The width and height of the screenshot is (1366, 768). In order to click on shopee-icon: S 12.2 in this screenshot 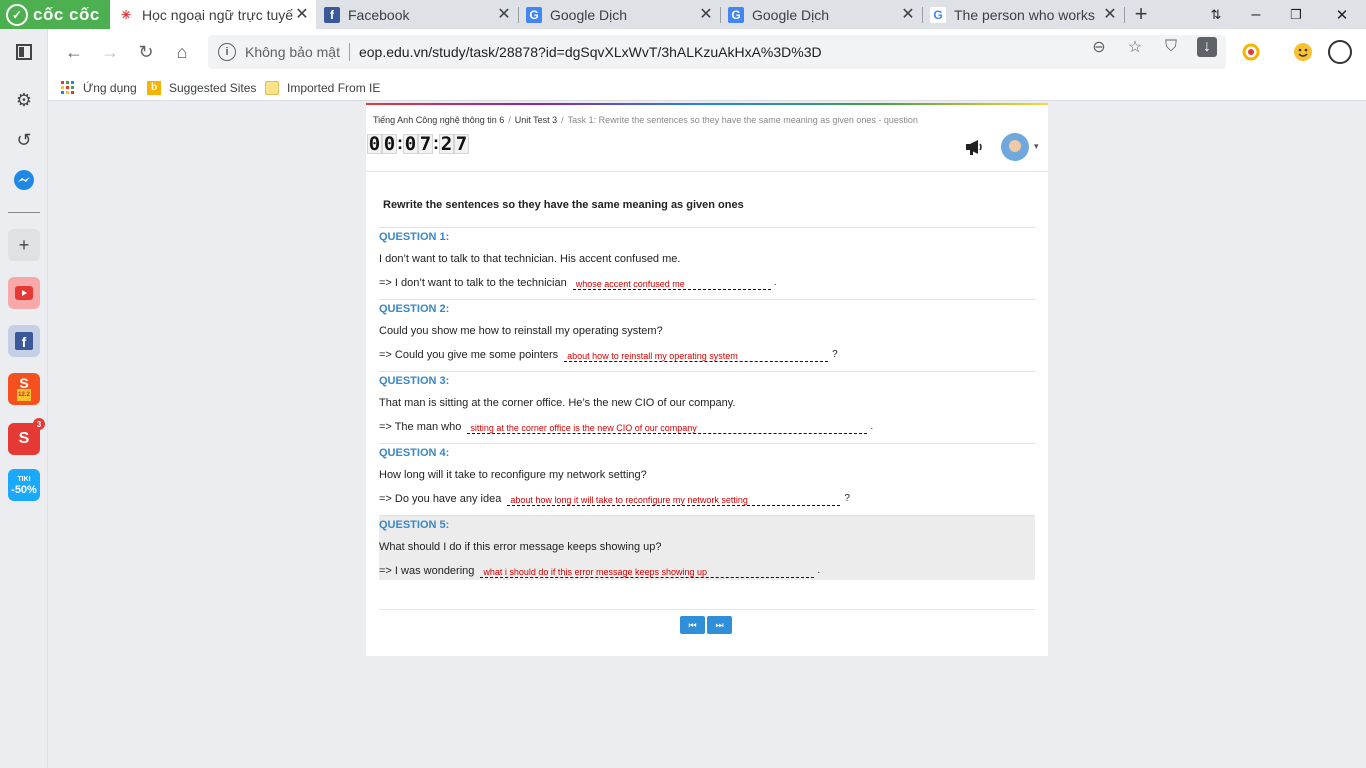, I will do `click(24, 389)`.